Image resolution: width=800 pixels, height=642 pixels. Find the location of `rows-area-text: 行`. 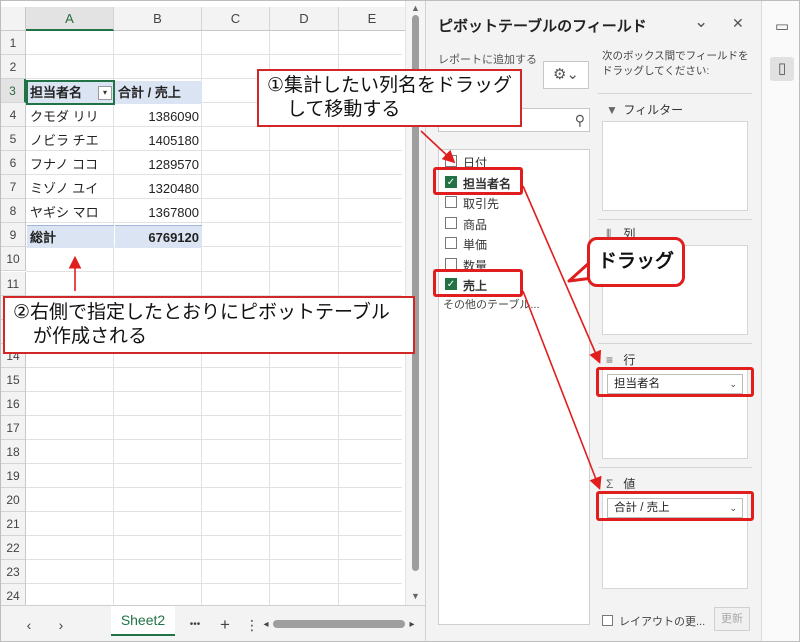

rows-area-text: 行 is located at coordinates (629, 360).